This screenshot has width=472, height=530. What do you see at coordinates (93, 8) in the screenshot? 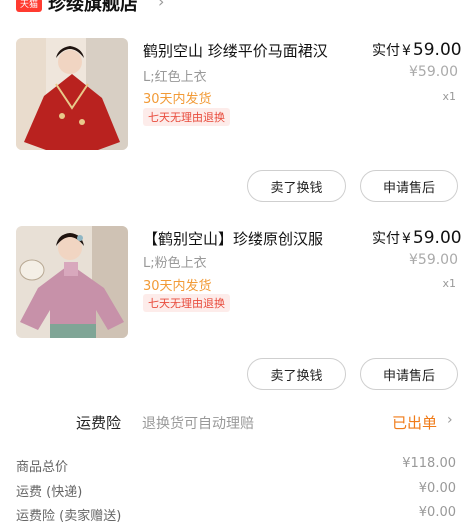
I see `store-name: 珍缕旗舰店` at bounding box center [93, 8].